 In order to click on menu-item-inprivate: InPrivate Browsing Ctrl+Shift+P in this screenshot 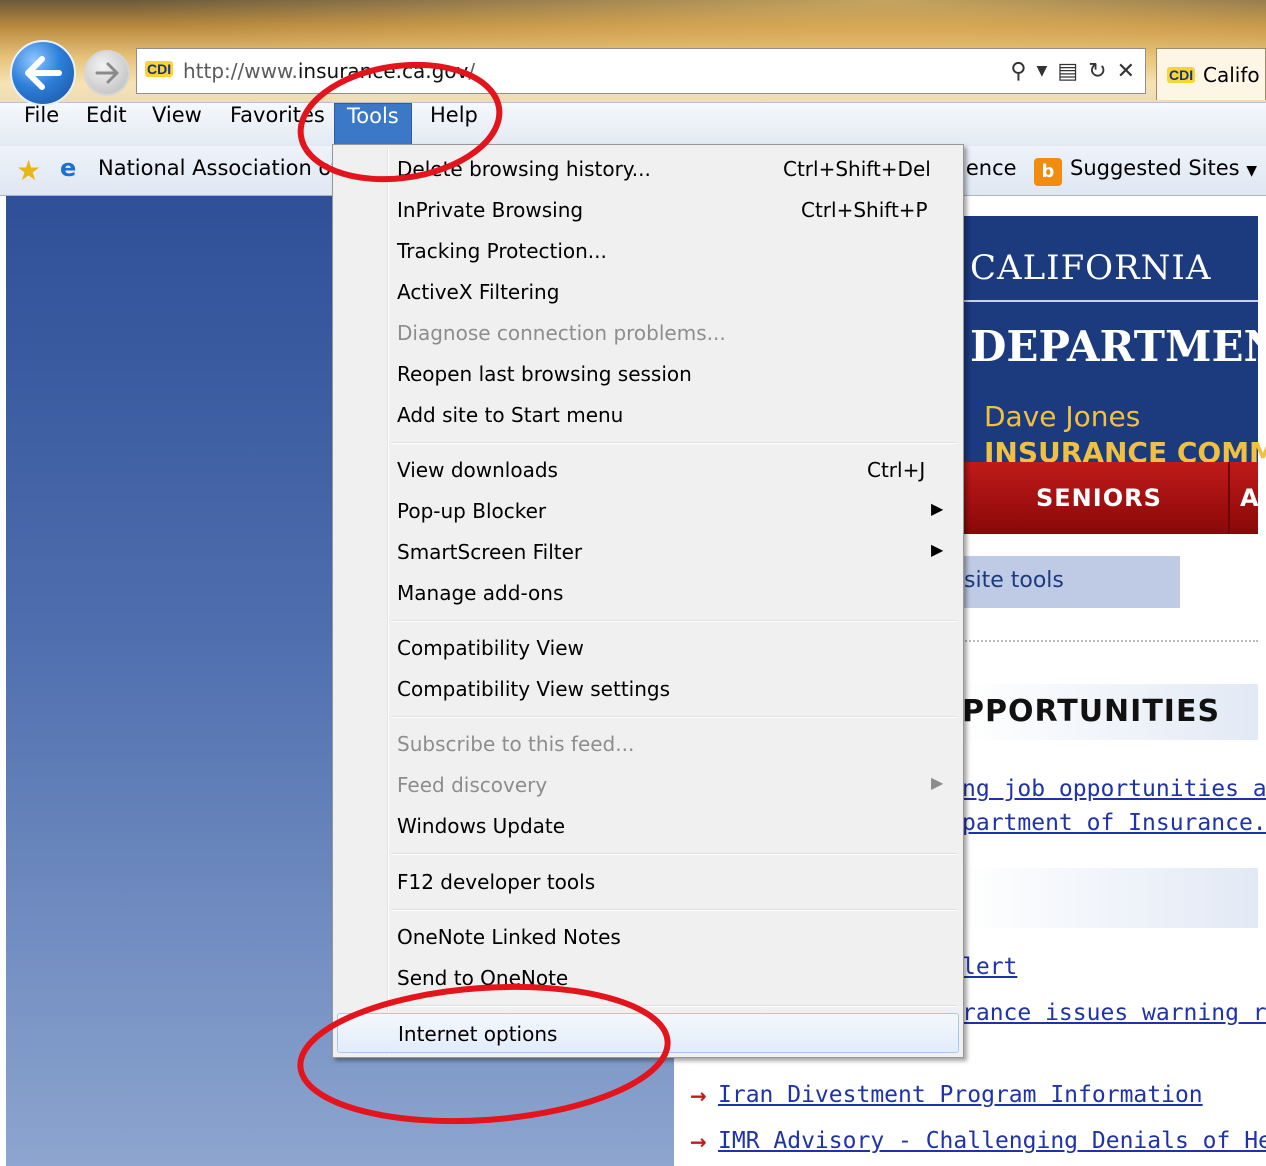, I will do `click(648, 210)`.